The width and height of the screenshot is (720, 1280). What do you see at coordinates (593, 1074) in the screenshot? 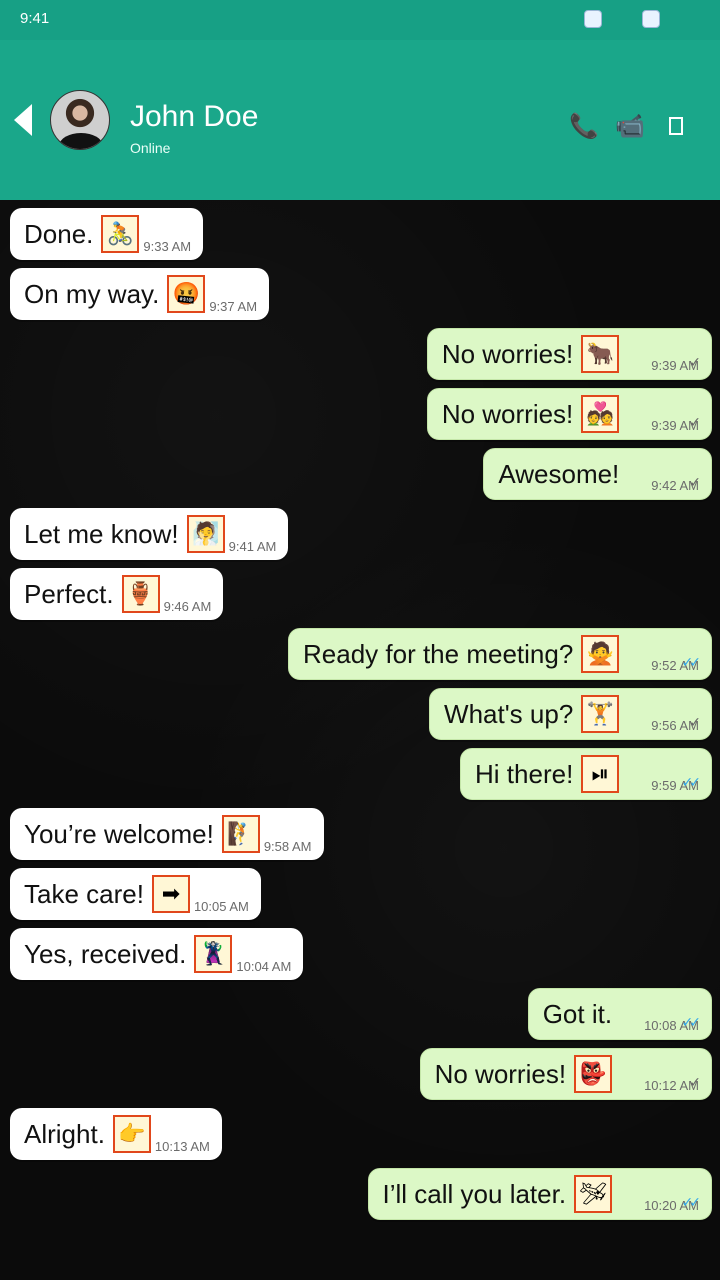
I see `emoji-icon: 👺` at bounding box center [593, 1074].